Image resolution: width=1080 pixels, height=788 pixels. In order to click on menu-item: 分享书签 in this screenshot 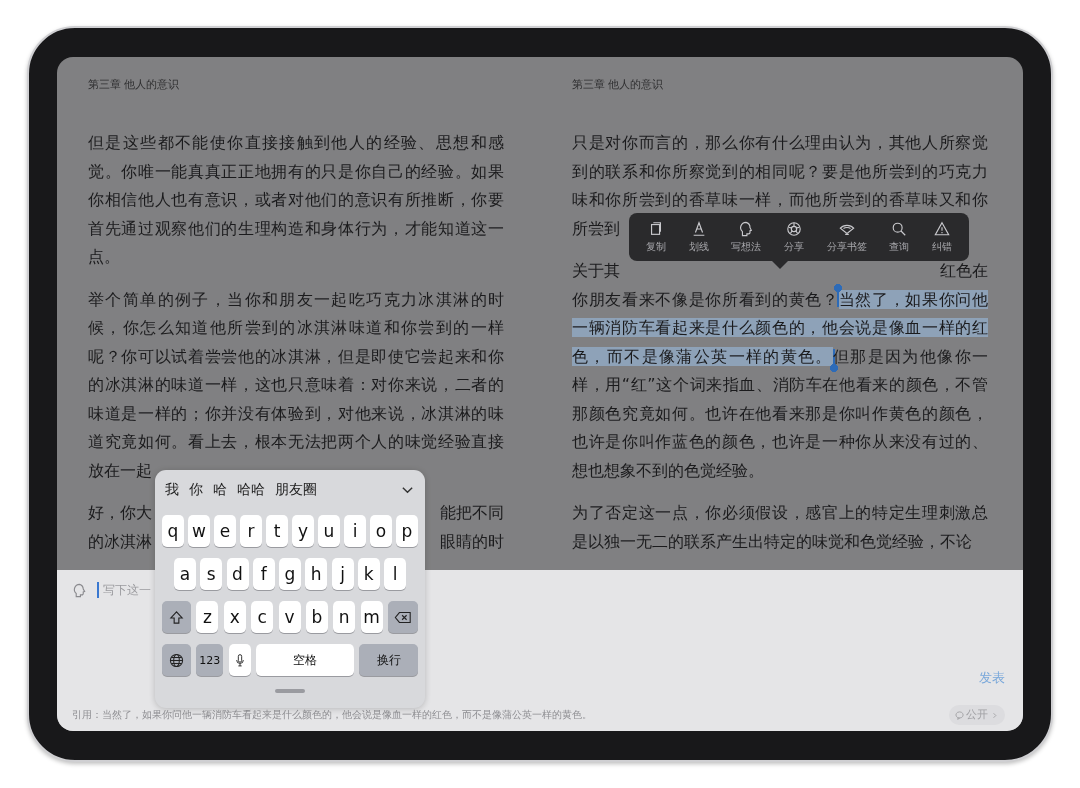, I will do `click(846, 237)`.